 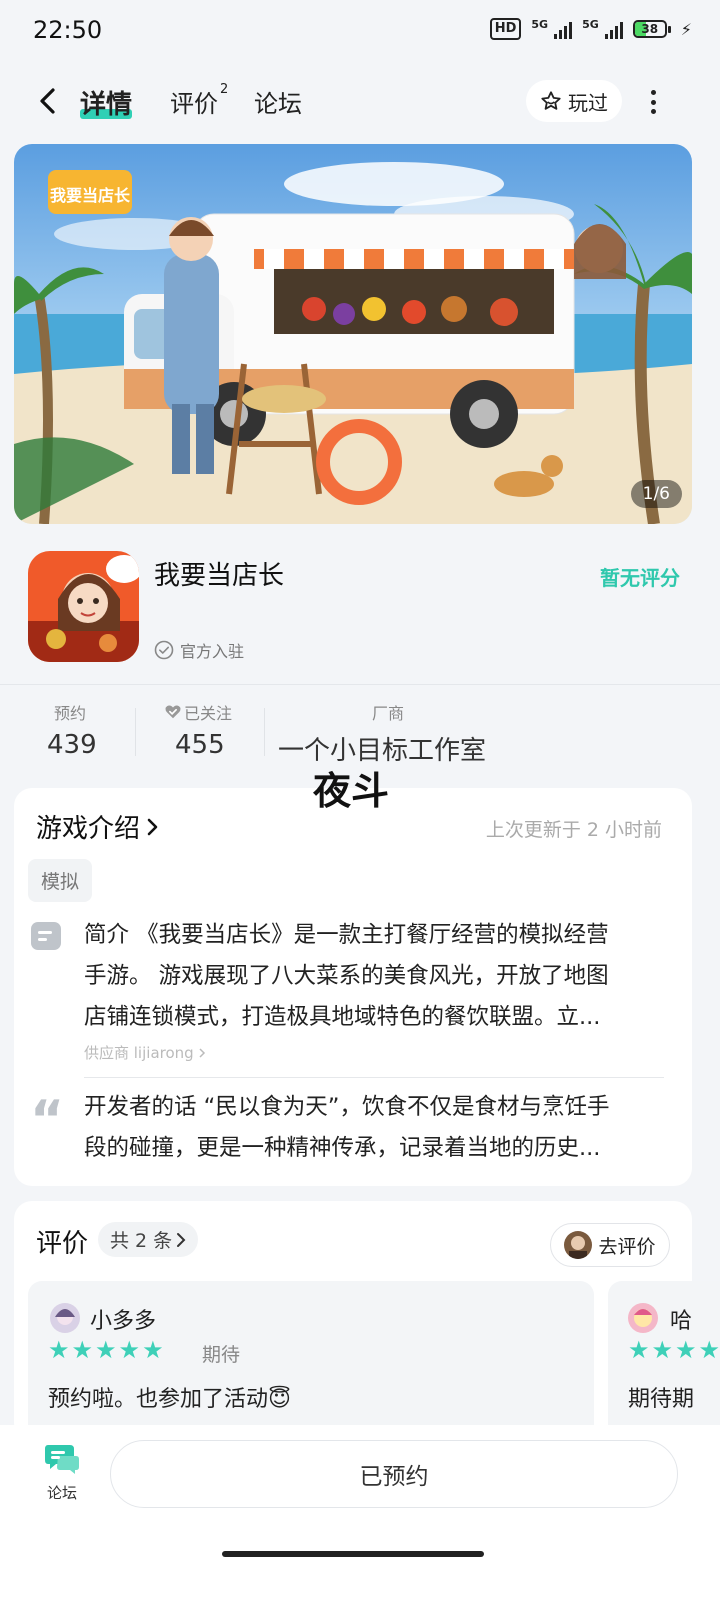 What do you see at coordinates (551, 100) in the screenshot?
I see `star-outline-icon` at bounding box center [551, 100].